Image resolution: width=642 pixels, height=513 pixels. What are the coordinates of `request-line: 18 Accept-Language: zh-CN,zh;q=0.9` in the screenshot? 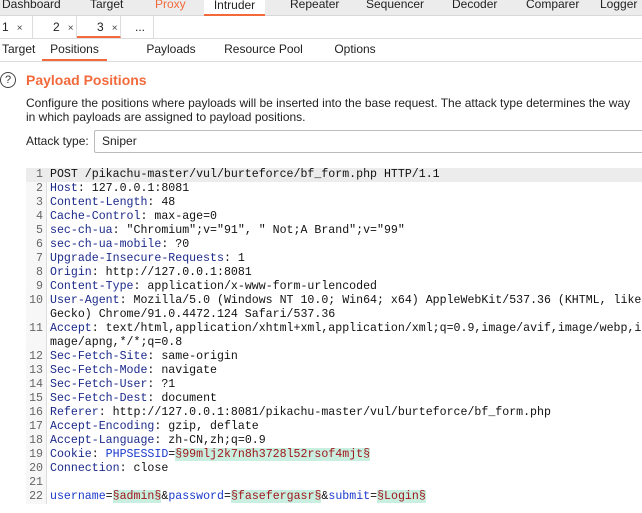 It's located at (334, 441).